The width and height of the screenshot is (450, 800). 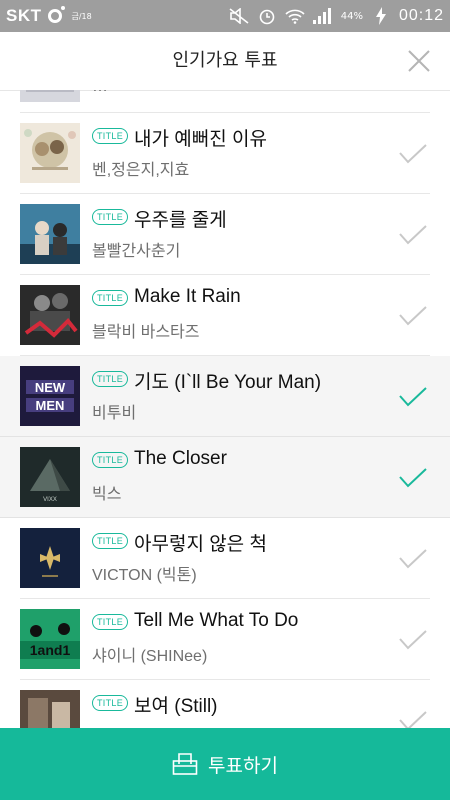 What do you see at coordinates (228, 382) in the screenshot?
I see `song-title: 기도 (I`ll Be Your Man)` at bounding box center [228, 382].